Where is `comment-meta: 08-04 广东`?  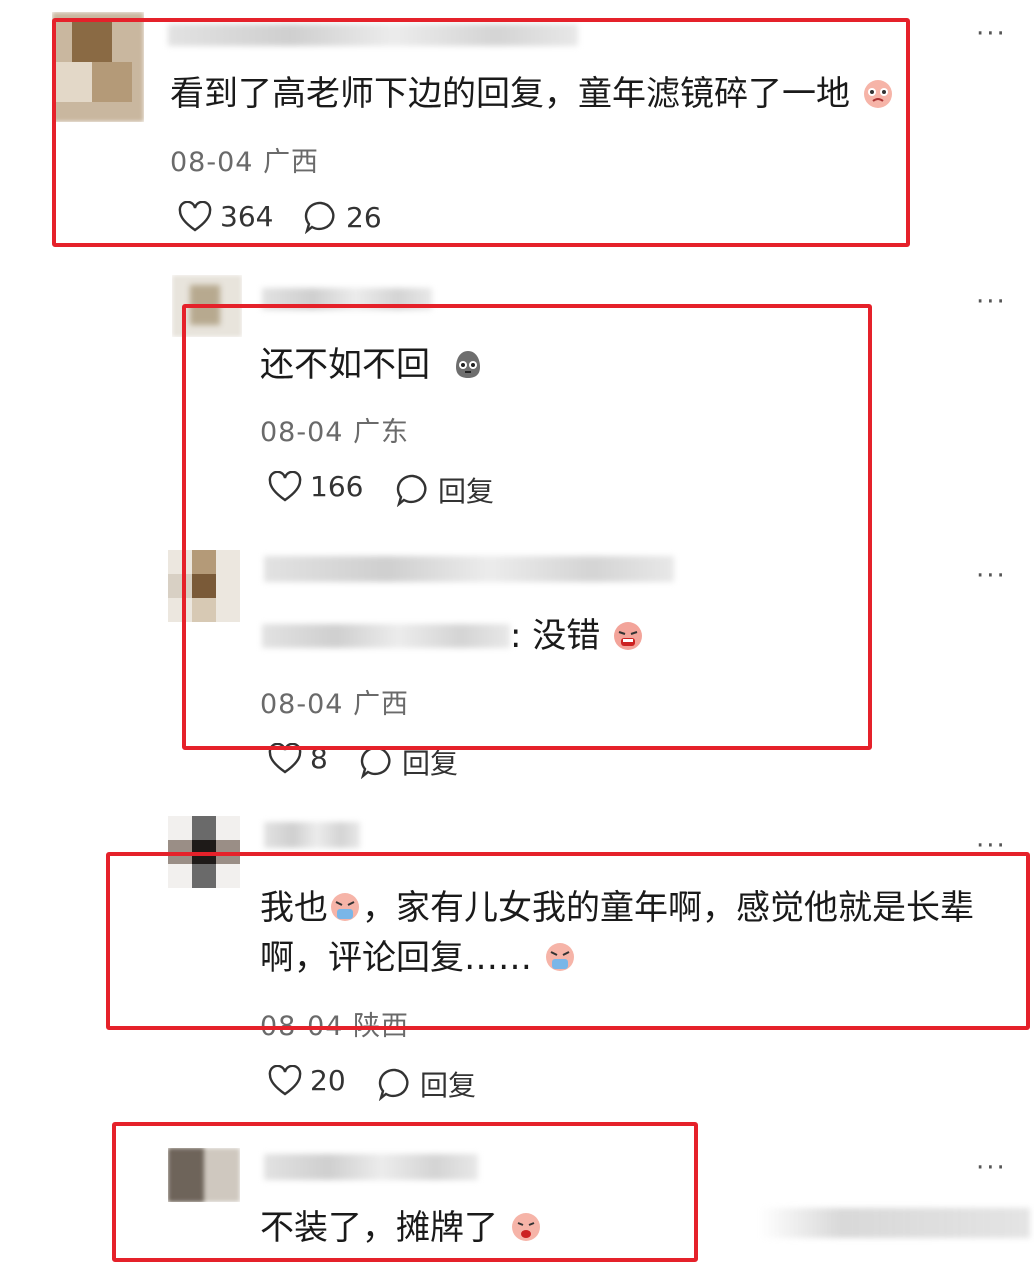 comment-meta: 08-04 广东 is located at coordinates (334, 429).